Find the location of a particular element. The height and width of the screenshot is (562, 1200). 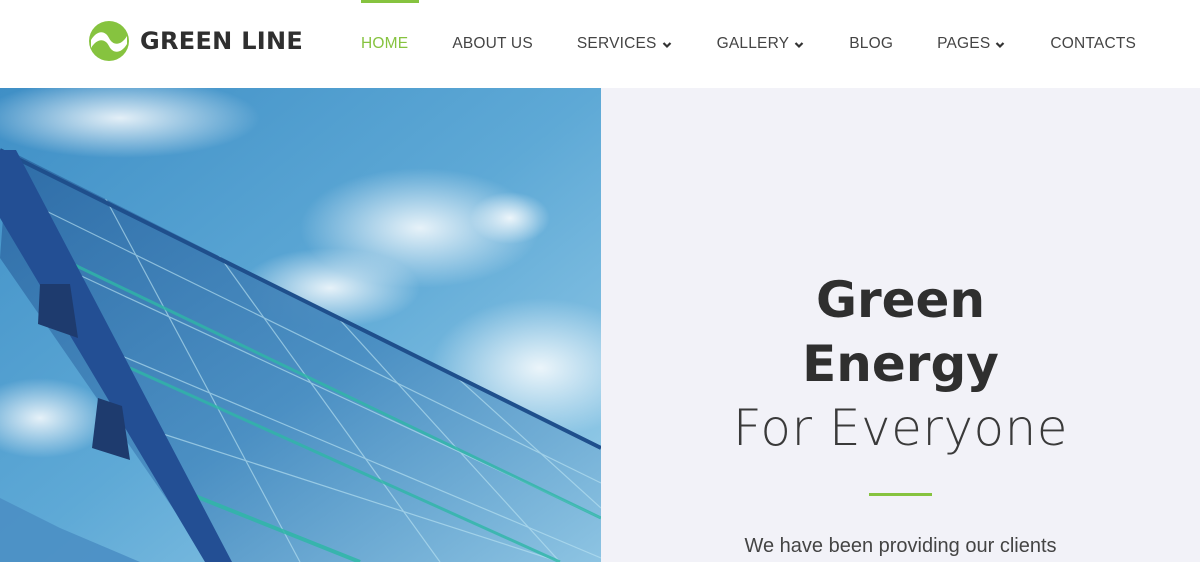

nav-label: GALLERY is located at coordinates (753, 43).